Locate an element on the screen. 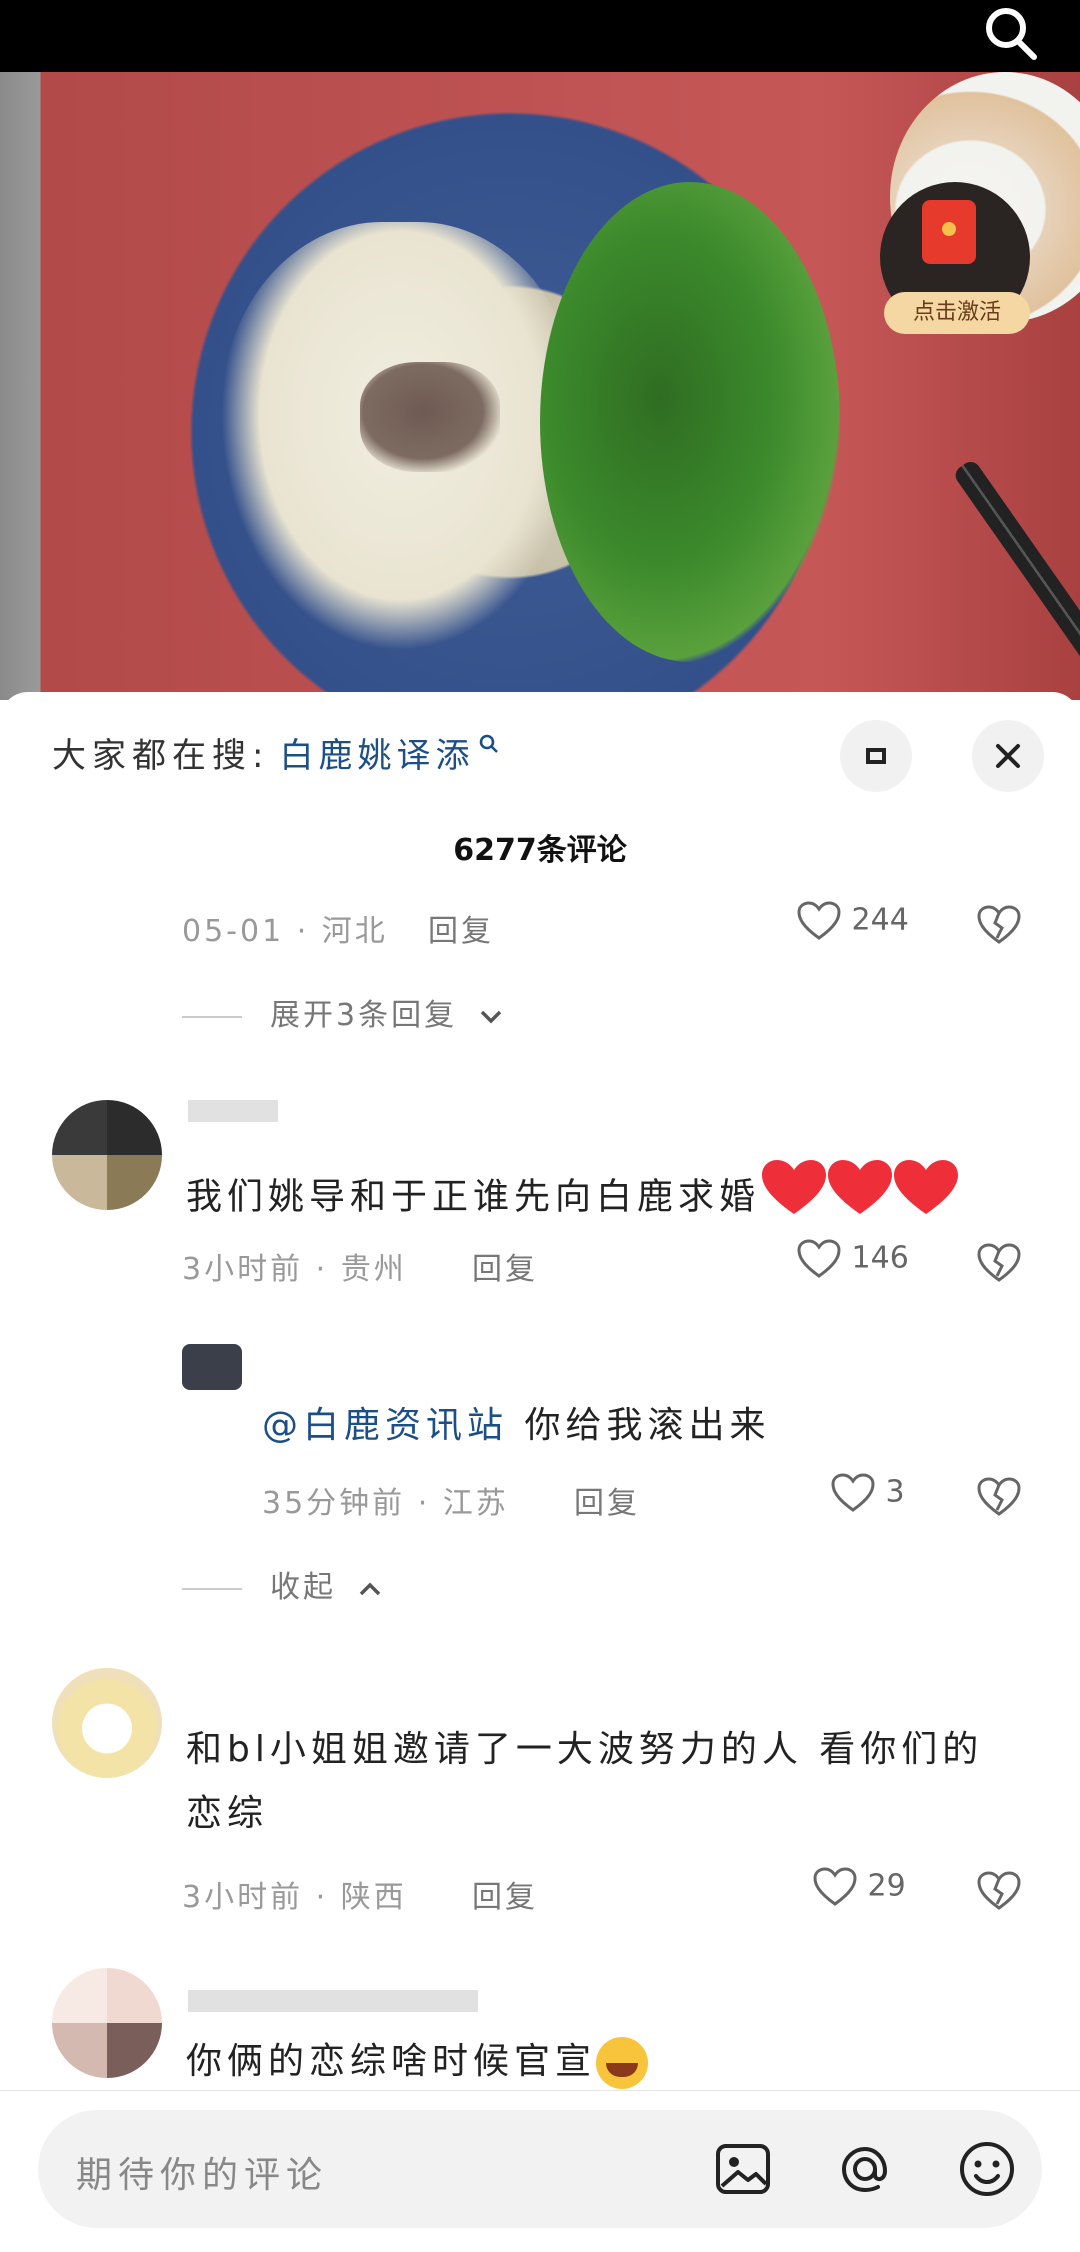 The width and height of the screenshot is (1080, 2252). expand-replies-label: 展开3条回复 is located at coordinates (364, 1015).